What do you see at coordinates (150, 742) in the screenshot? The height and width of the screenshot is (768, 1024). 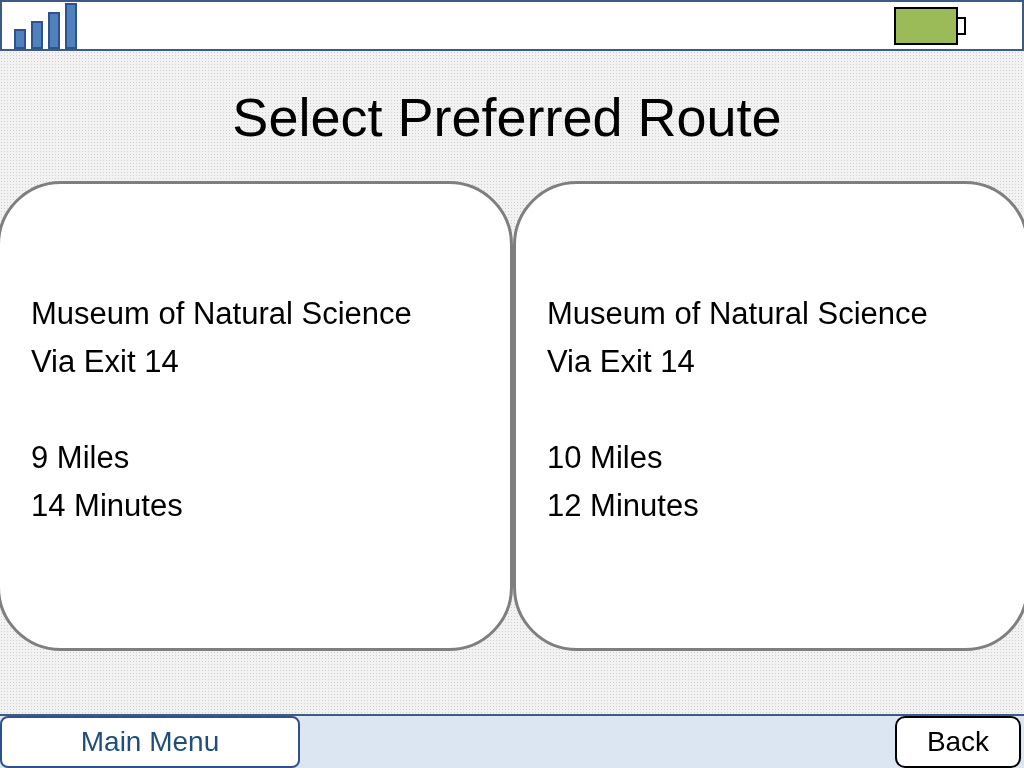 I see `main-menu-button: Main Menu` at bounding box center [150, 742].